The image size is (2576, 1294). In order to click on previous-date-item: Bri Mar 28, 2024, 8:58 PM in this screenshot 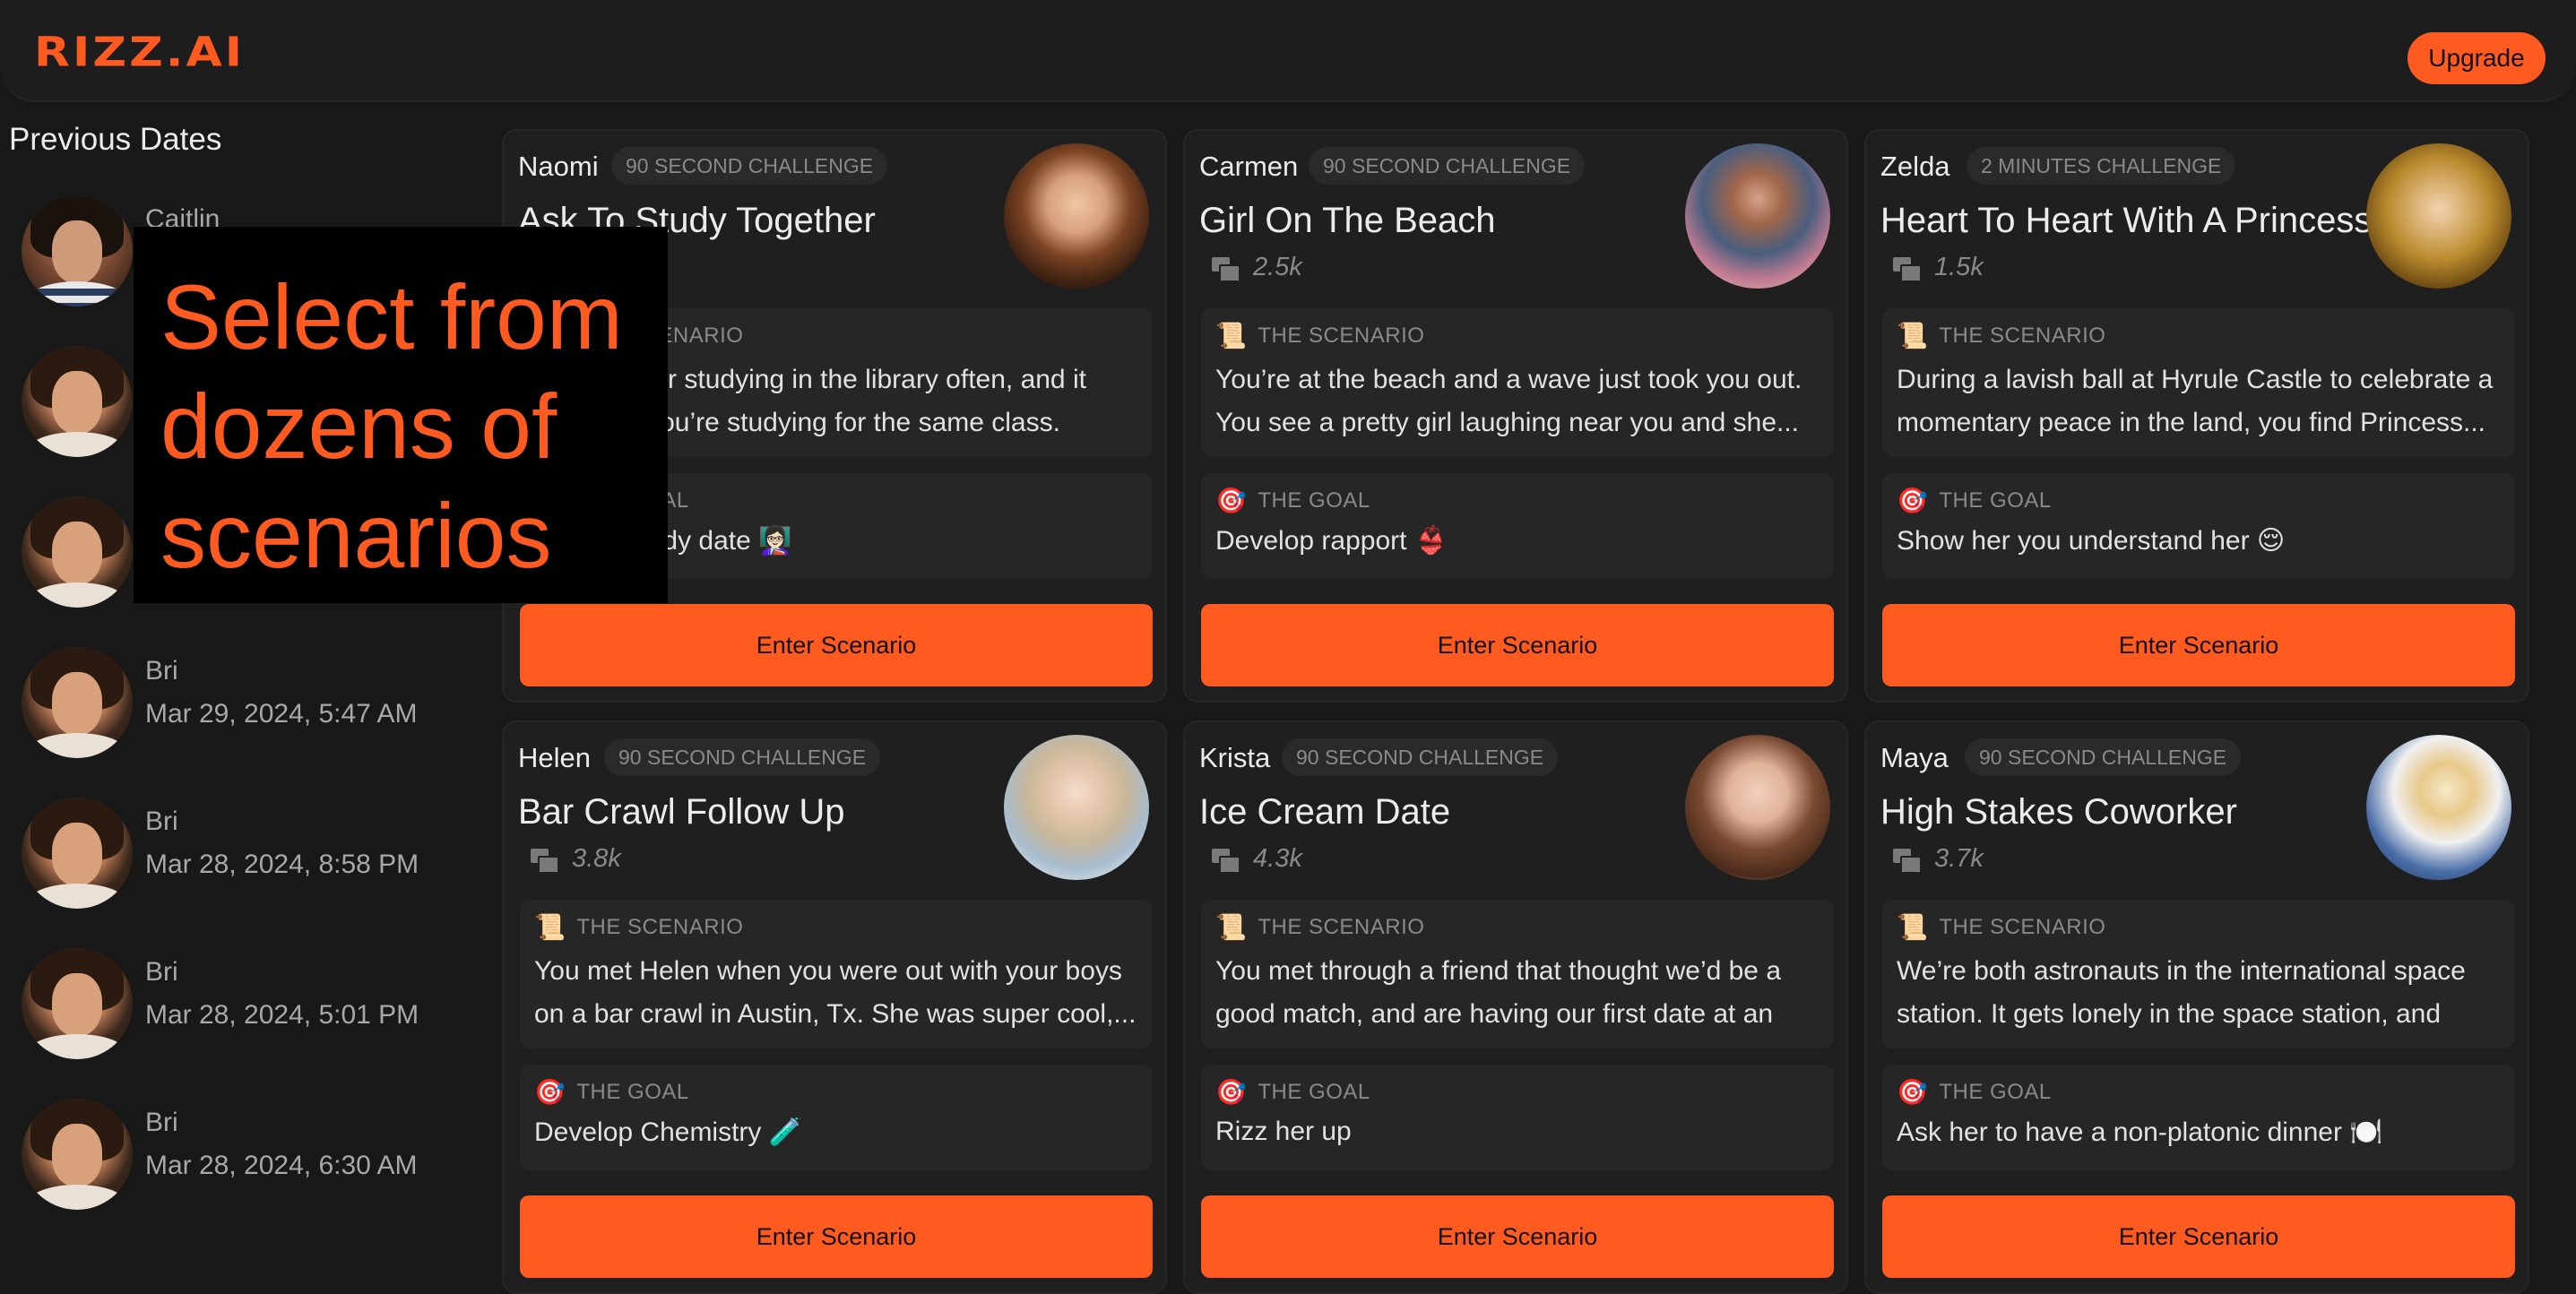, I will do `click(246, 854)`.